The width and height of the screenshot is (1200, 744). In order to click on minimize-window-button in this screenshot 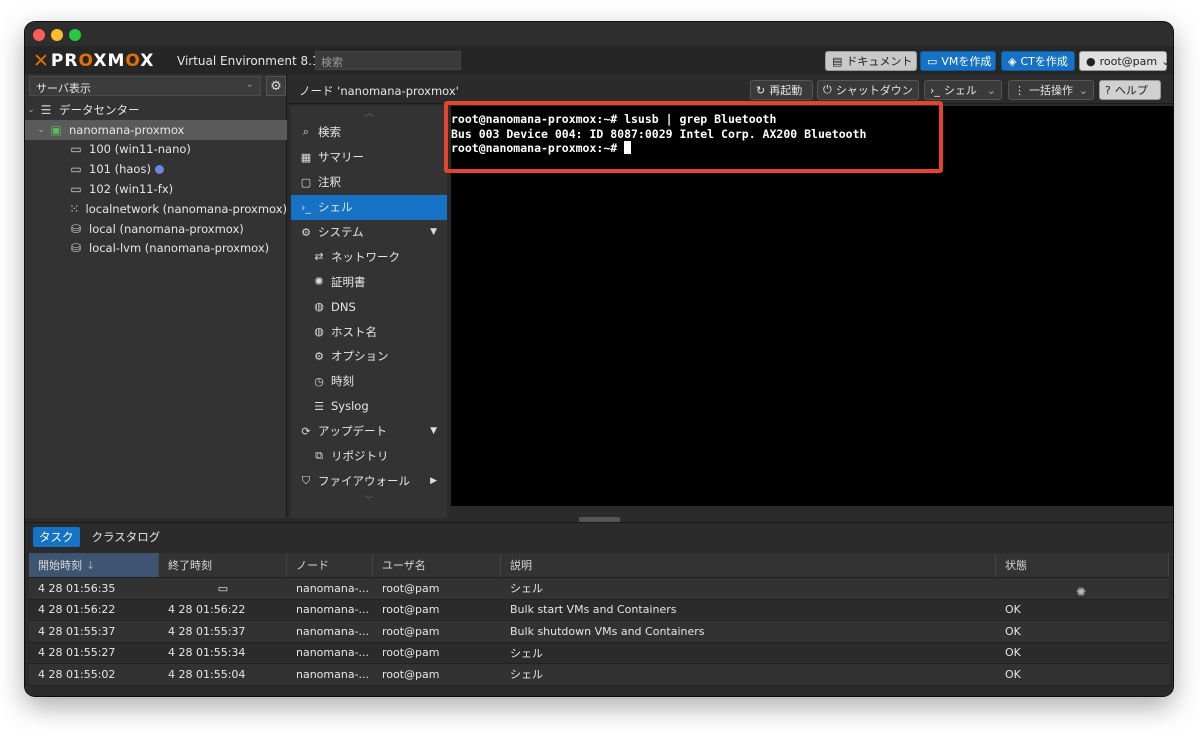, I will do `click(57, 35)`.